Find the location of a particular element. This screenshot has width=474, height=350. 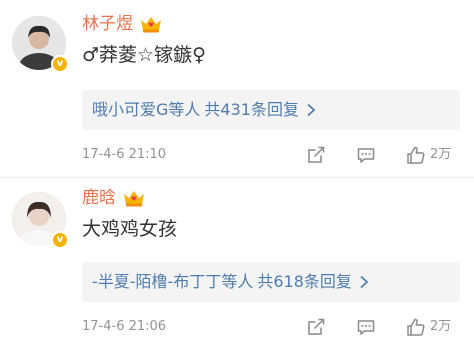

reply-summary-button: 哦小可爱G等人 共431条回复 is located at coordinates (271, 110).